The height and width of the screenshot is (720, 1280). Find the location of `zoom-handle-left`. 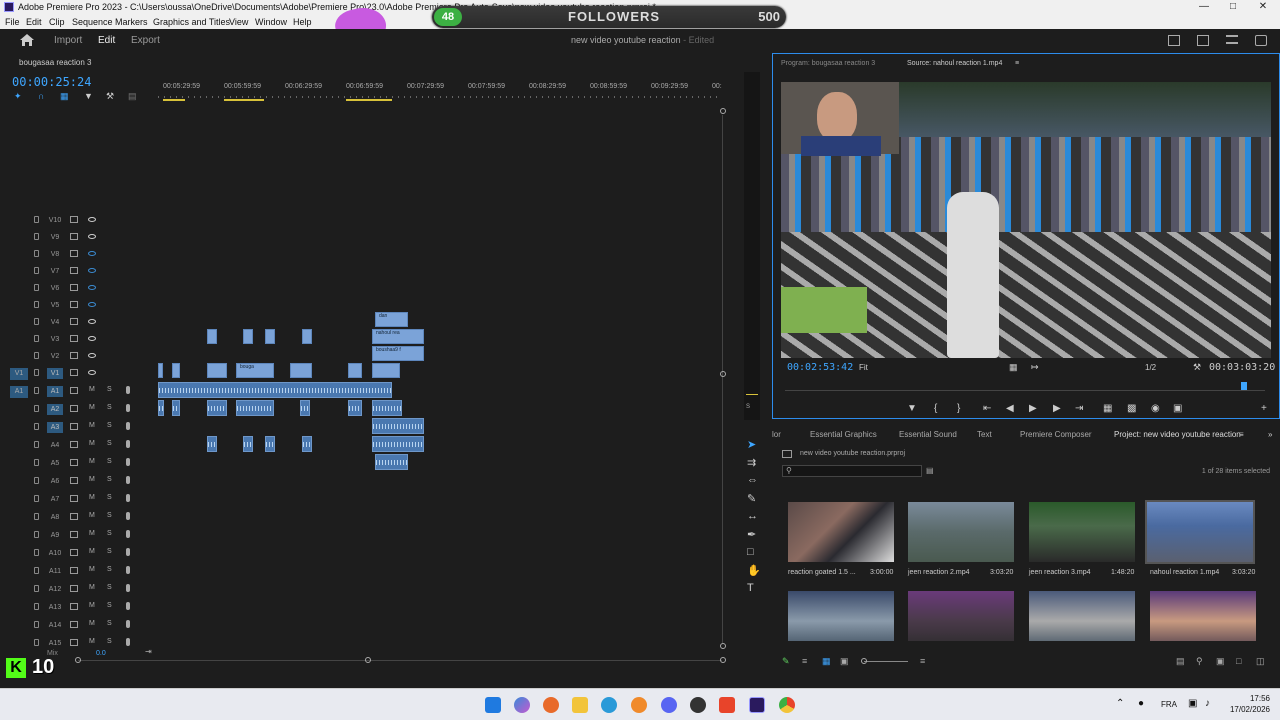

zoom-handle-left is located at coordinates (78, 660).